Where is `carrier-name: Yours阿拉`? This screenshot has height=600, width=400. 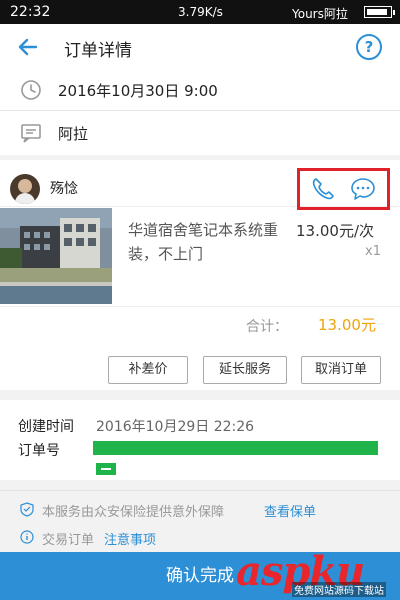 carrier-name: Yours阿拉 is located at coordinates (320, 14).